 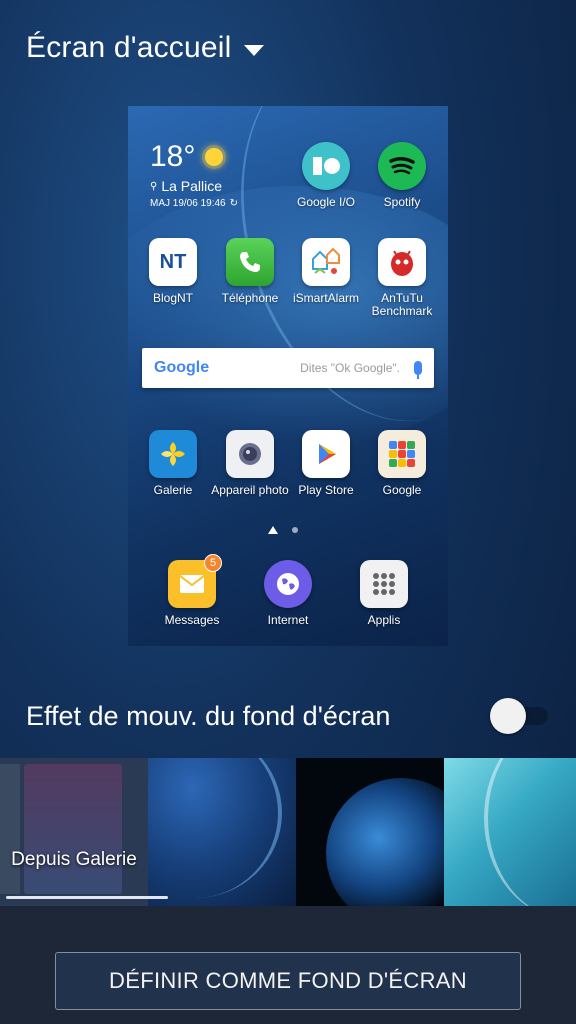 I want to click on motion-effect-toggle, so click(x=520, y=716).